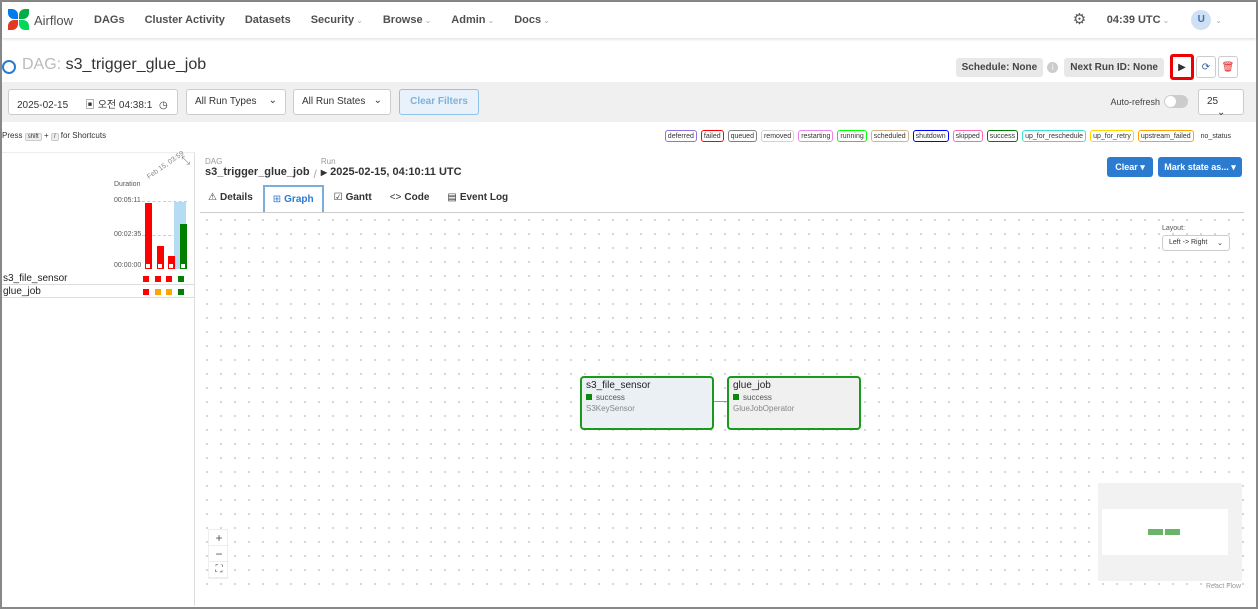  What do you see at coordinates (185, 20) in the screenshot?
I see `menu-cluster-activity: Cluster Activity` at bounding box center [185, 20].